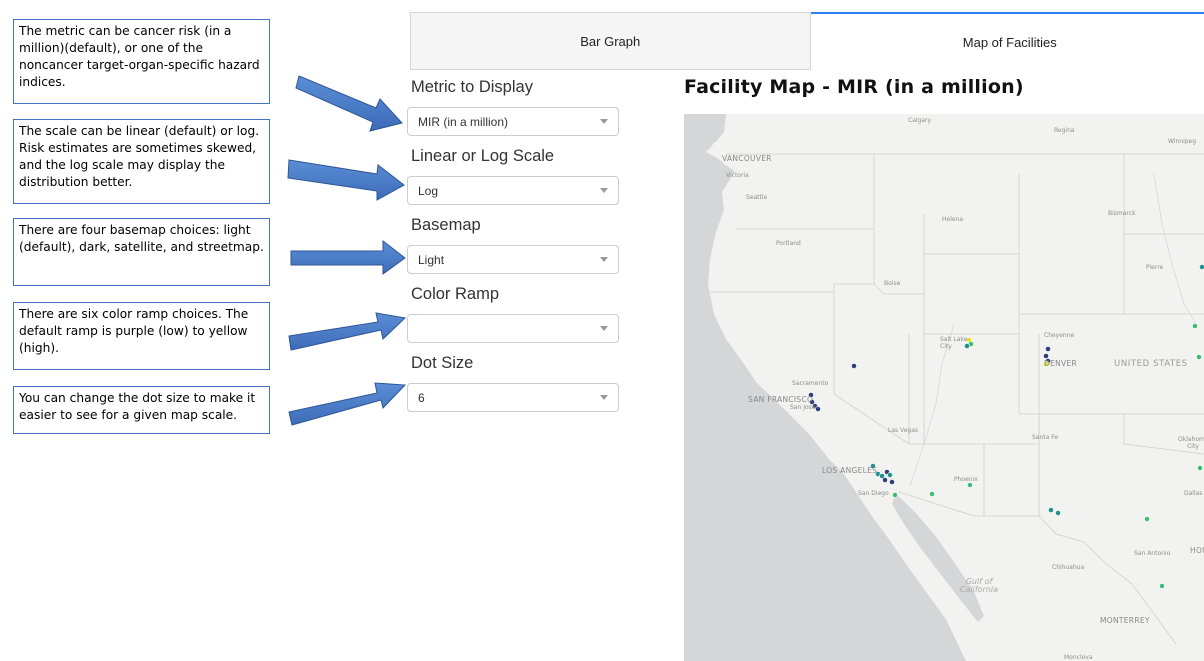 The image size is (1204, 661). I want to click on city-label: Portland, so click(788, 243).